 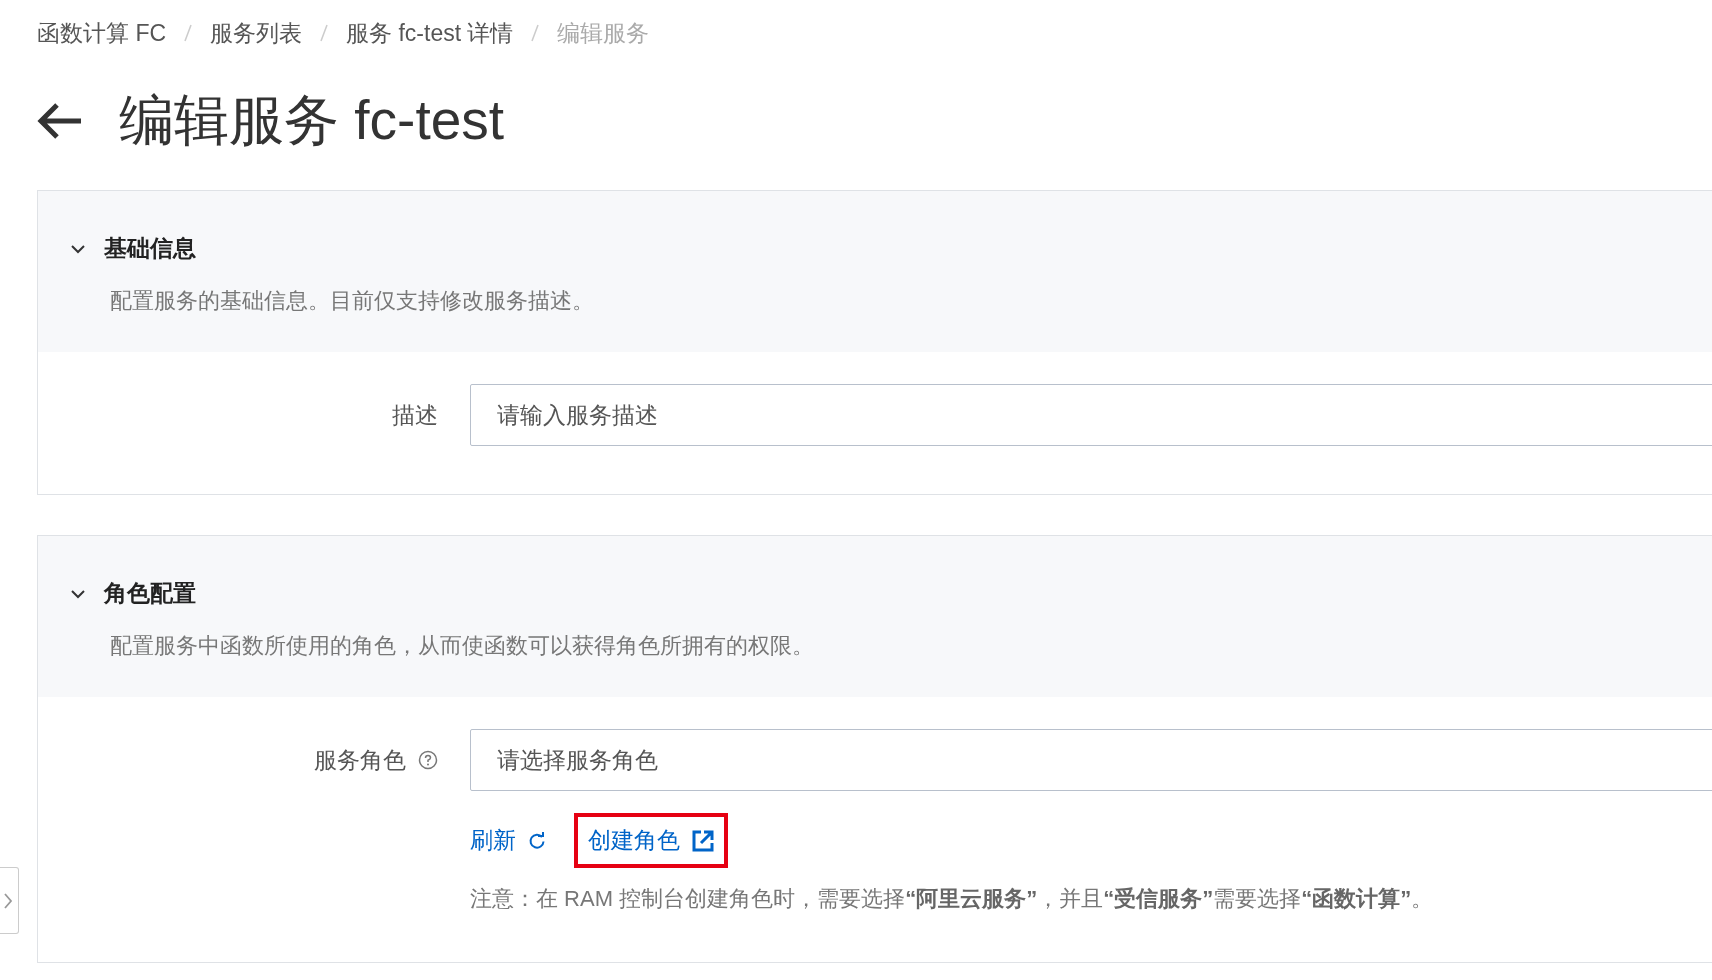 I want to click on breadcrumb-link: 函数计算 FC, so click(x=102, y=33).